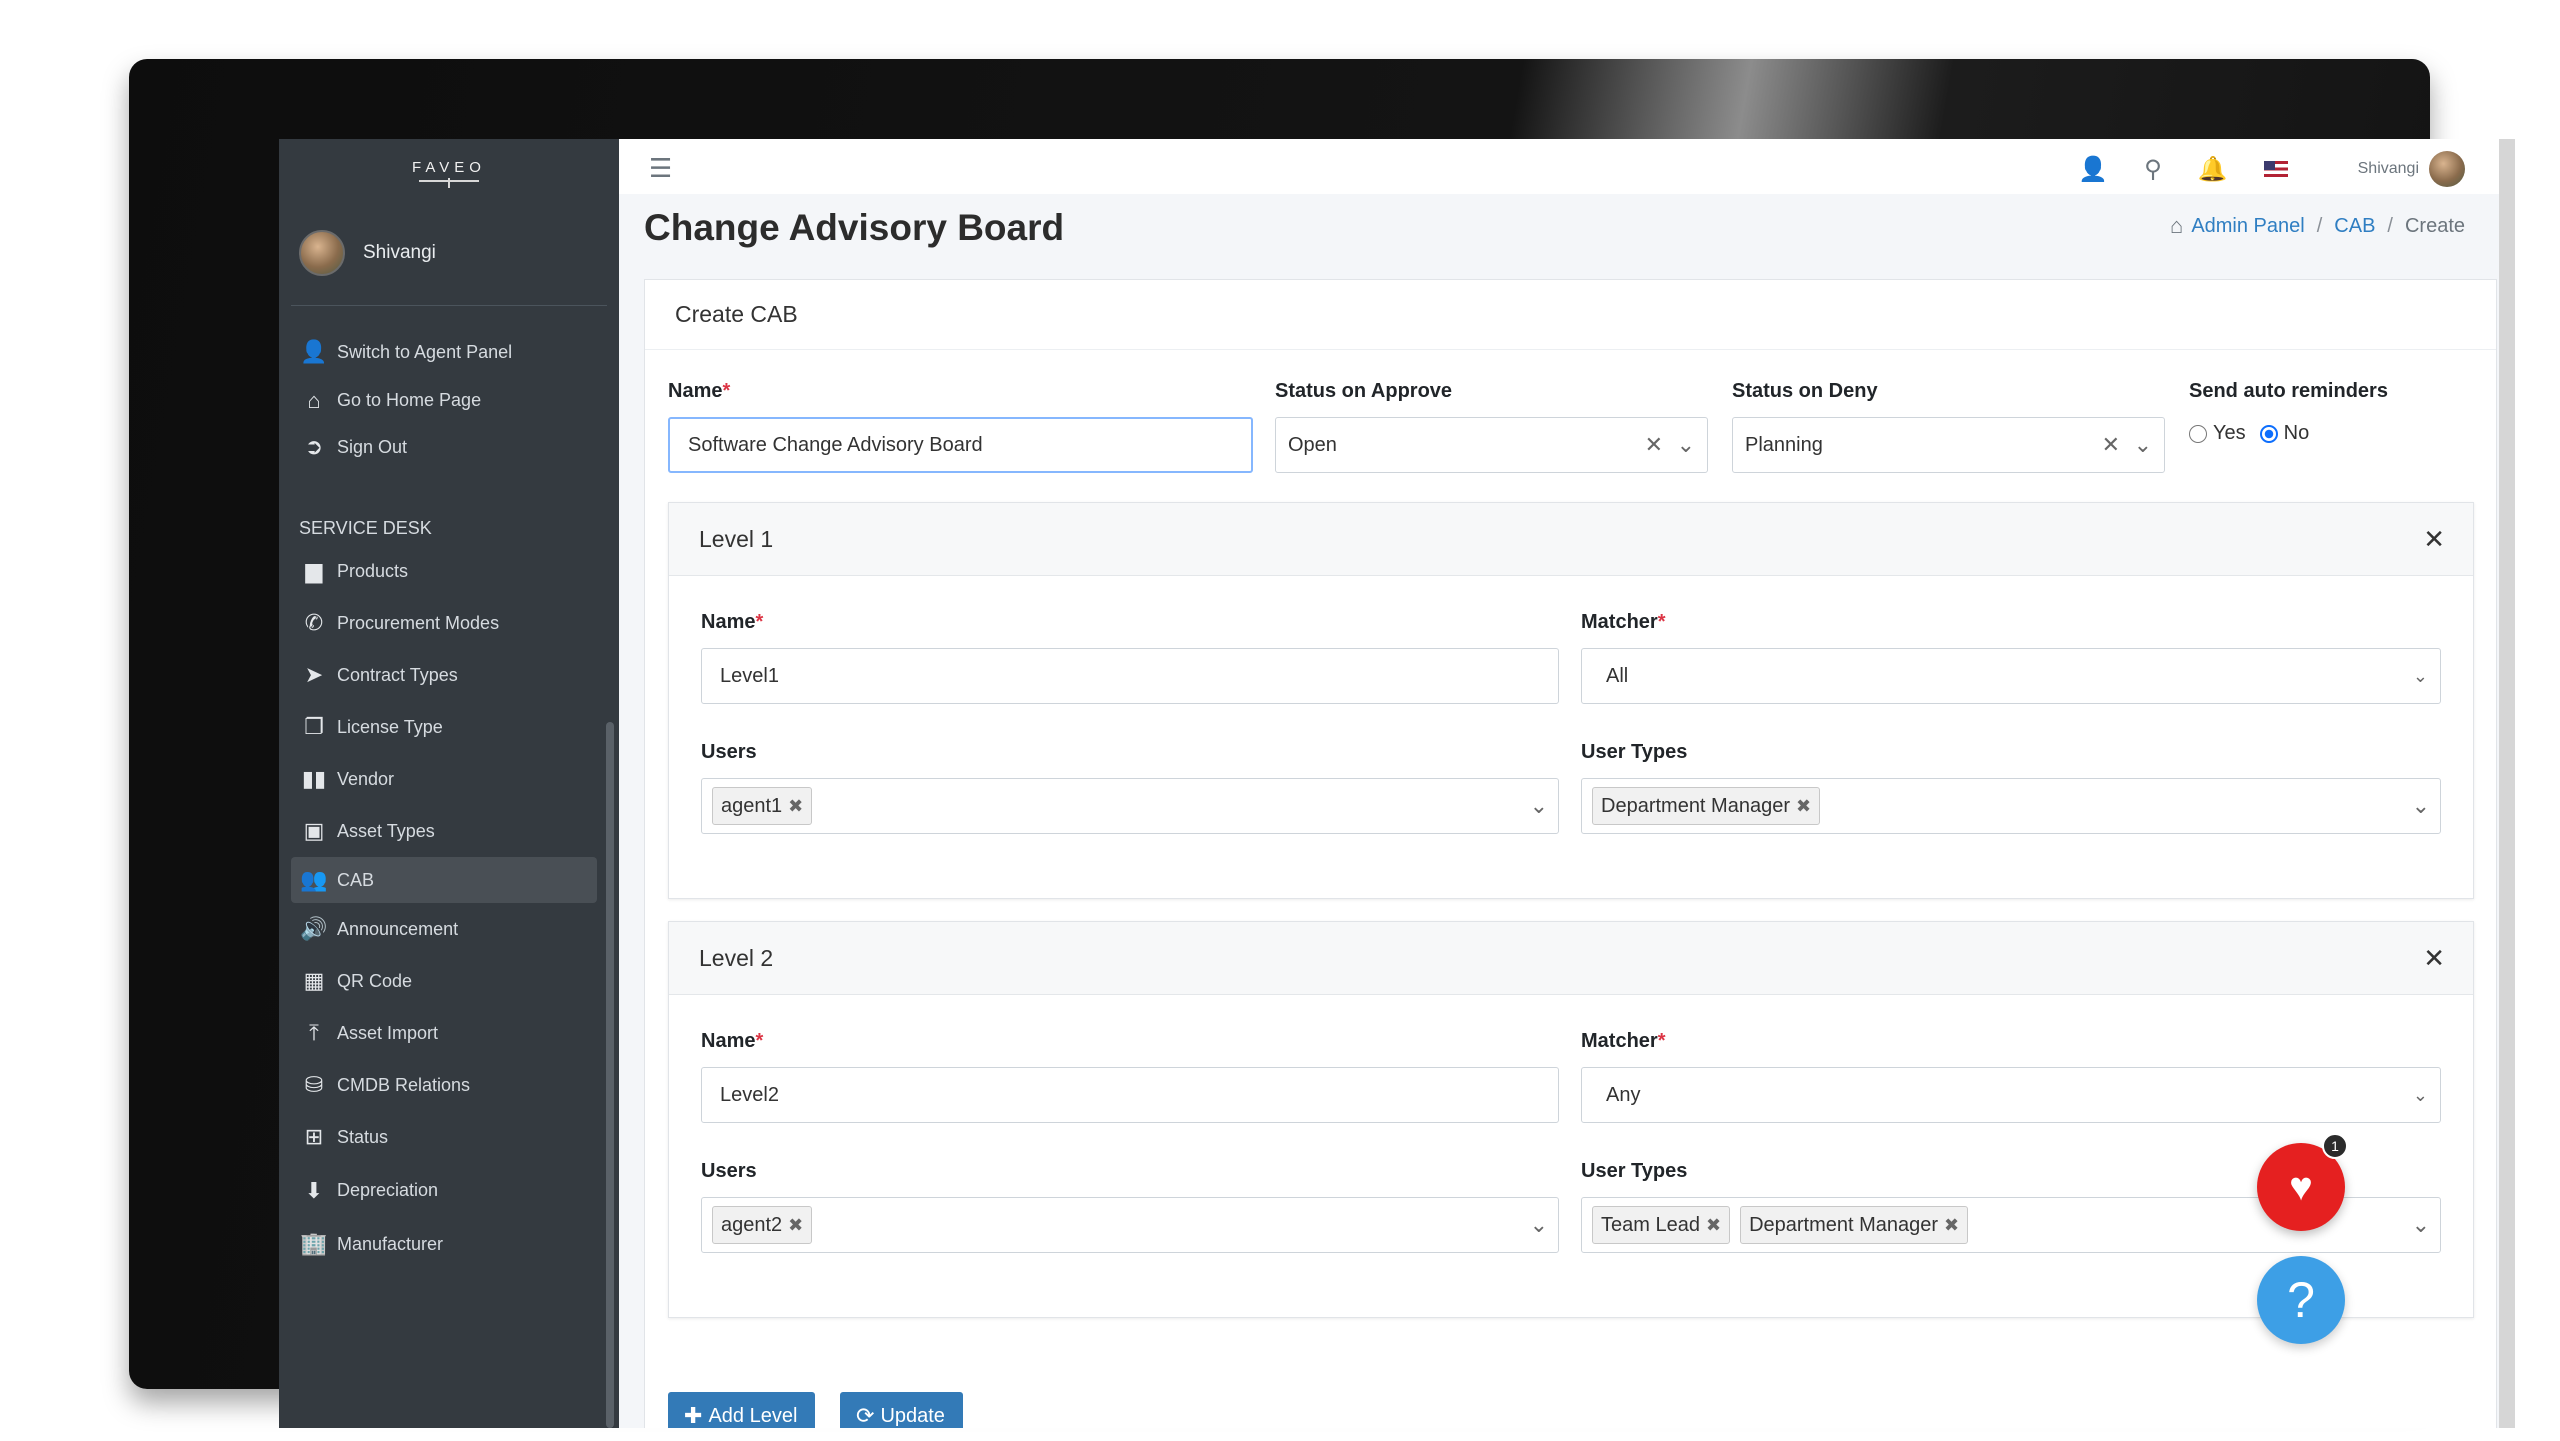 Image resolution: width=2560 pixels, height=1441 pixels. Describe the element at coordinates (2354, 226) in the screenshot. I see `breadcrumb-cab: CAB` at that location.